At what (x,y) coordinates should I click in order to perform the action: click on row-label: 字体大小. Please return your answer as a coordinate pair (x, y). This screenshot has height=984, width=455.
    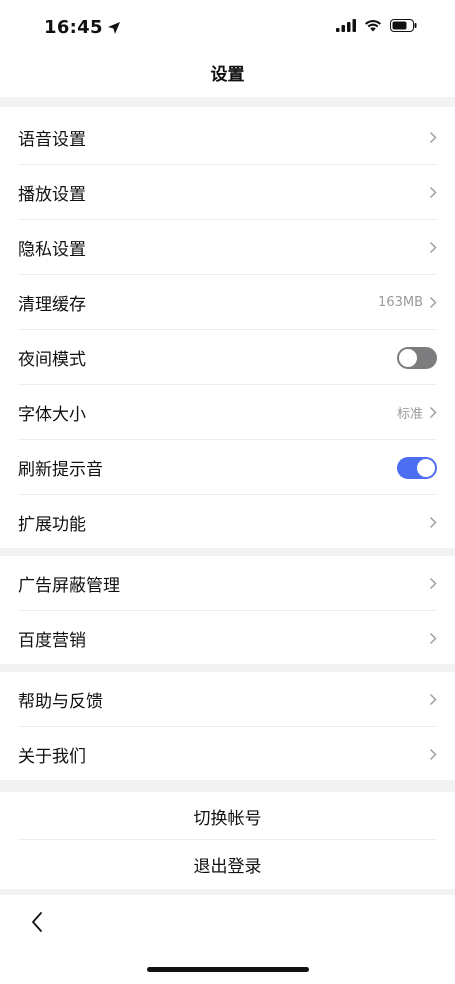
    Looking at the image, I should click on (52, 415).